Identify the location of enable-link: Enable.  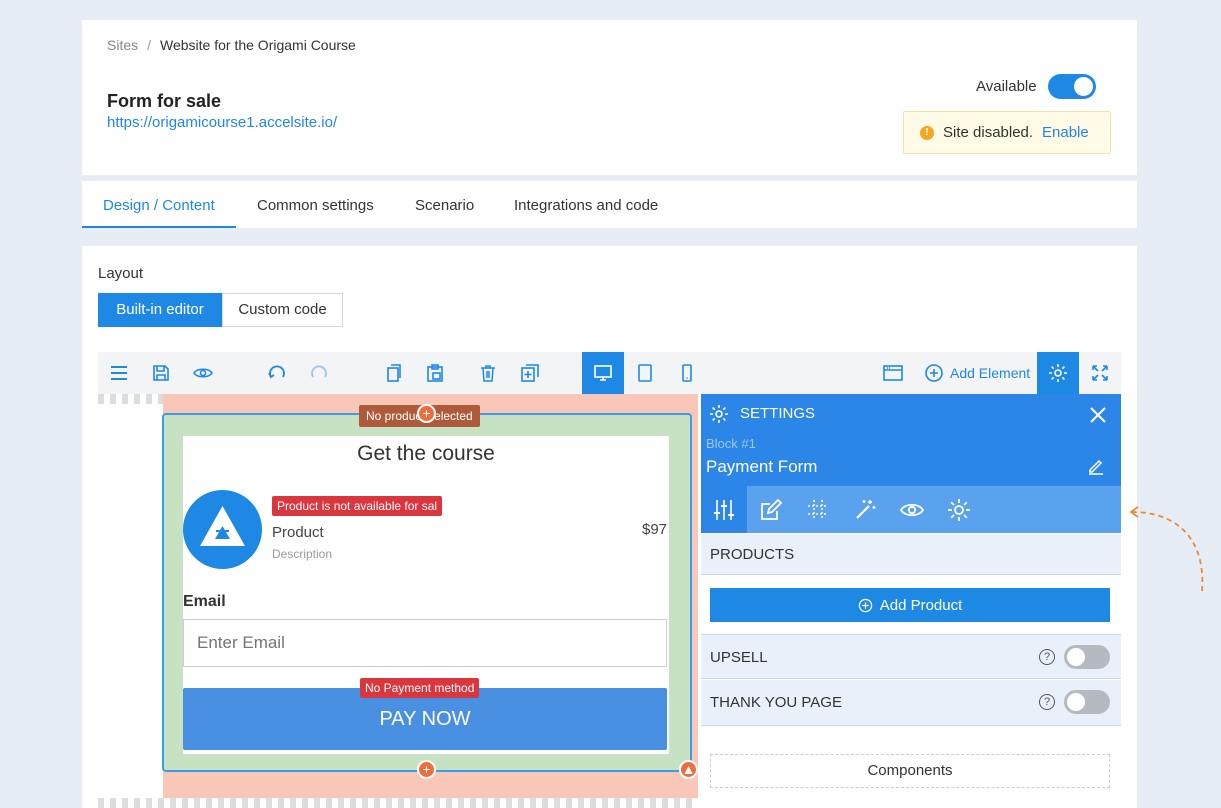
(1065, 132).